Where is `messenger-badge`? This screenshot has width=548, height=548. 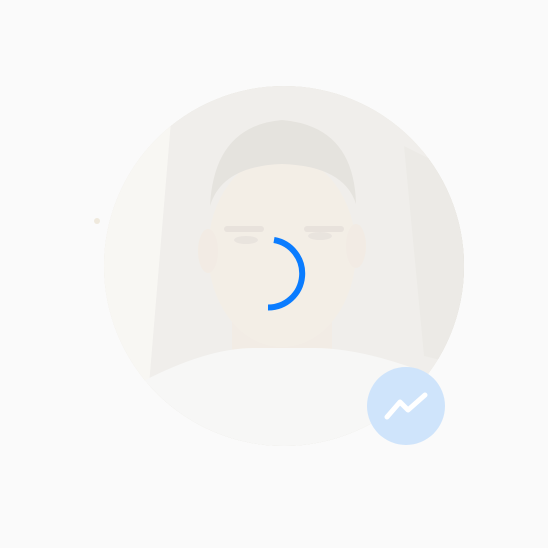
messenger-badge is located at coordinates (406, 406).